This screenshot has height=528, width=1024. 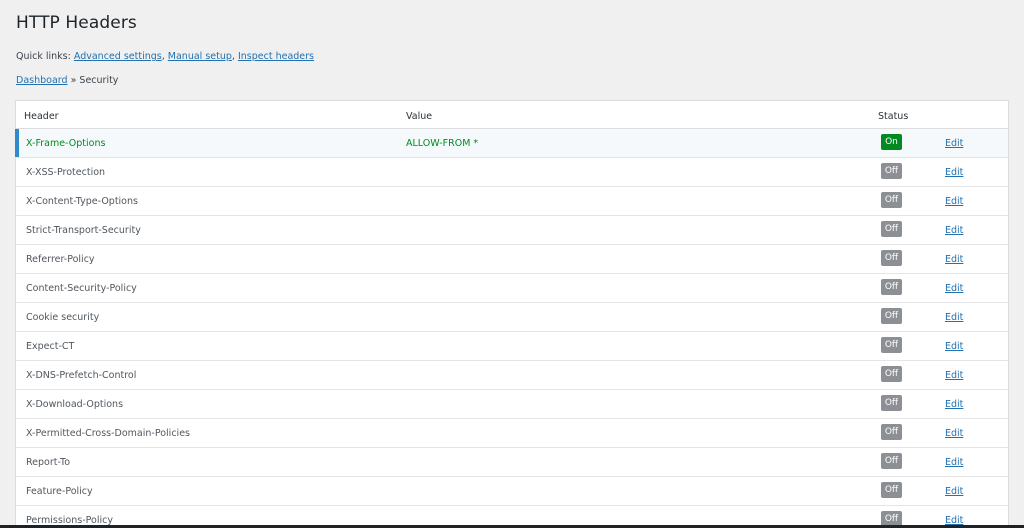 What do you see at coordinates (512, 491) in the screenshot?
I see `table-row: Feature-Policy Off Edit` at bounding box center [512, 491].